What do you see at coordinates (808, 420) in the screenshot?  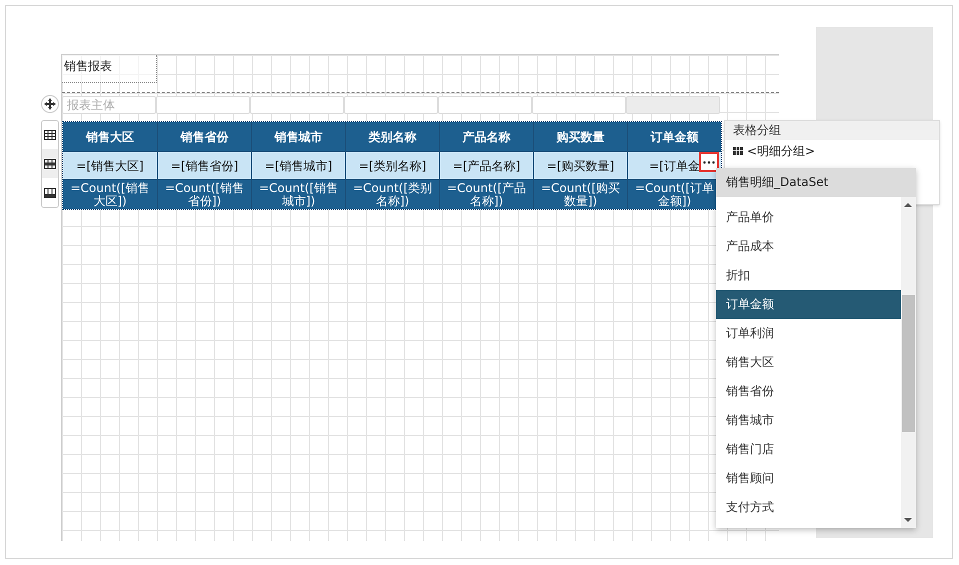 I see `field-option: 销售城市` at bounding box center [808, 420].